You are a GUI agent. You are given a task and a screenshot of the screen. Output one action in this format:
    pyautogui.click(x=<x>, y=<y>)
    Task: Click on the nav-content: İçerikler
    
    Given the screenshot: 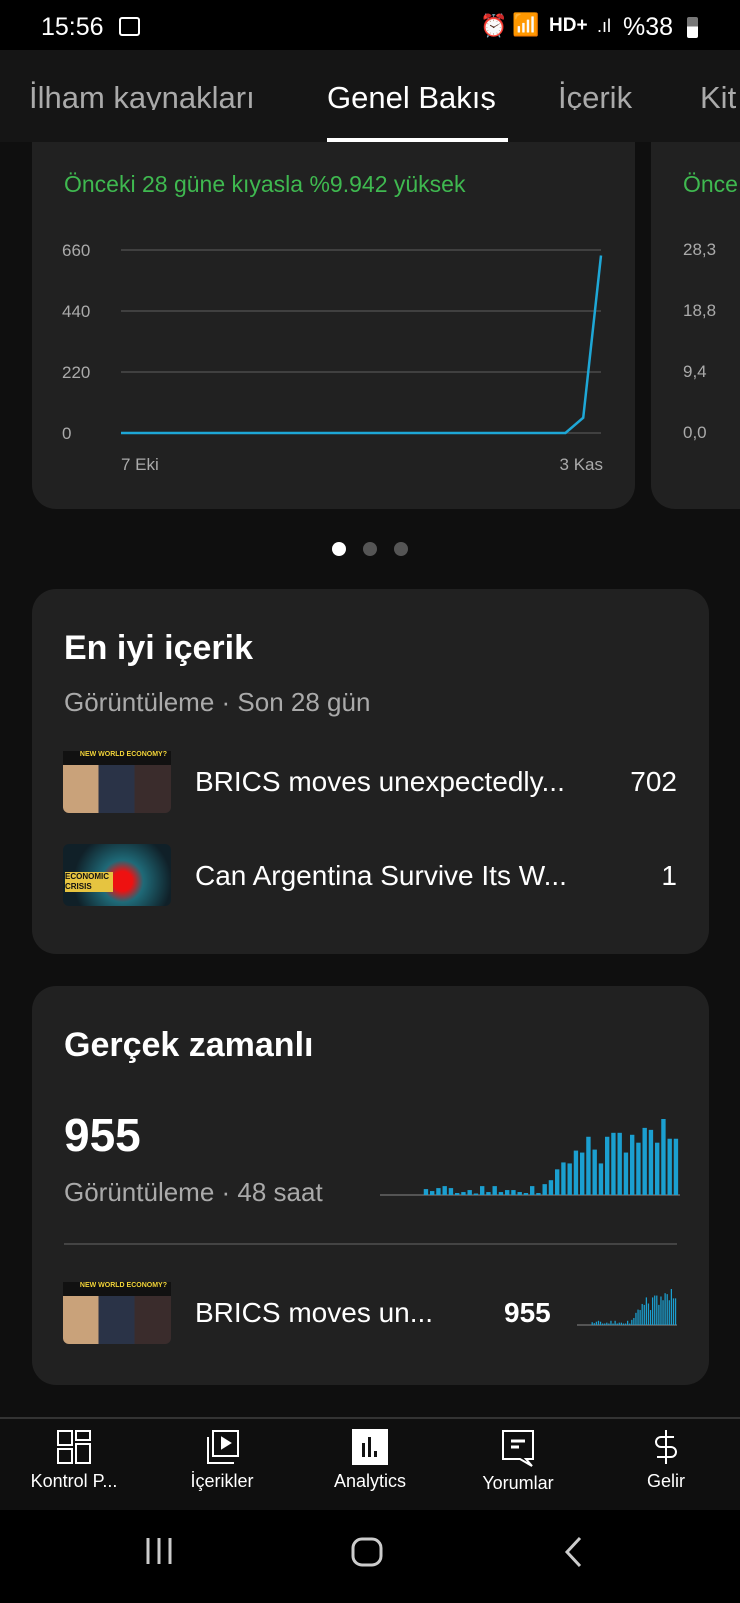 What is the action you would take?
    pyautogui.click(x=222, y=1460)
    